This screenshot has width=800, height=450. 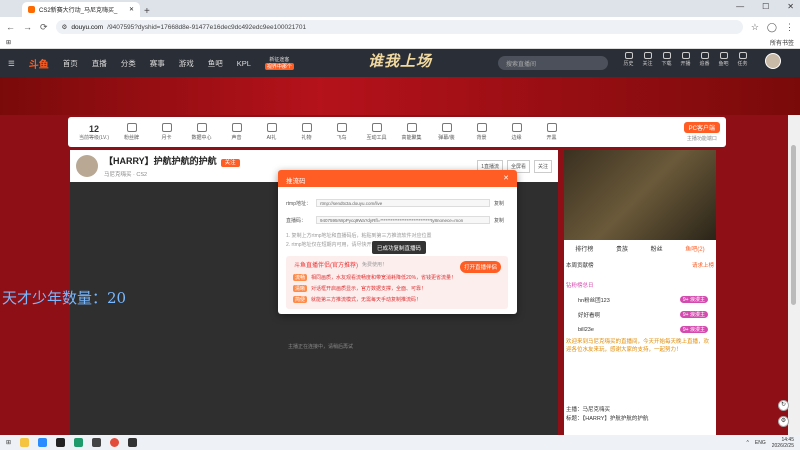 What do you see at coordinates (128, 63) in the screenshot?
I see `nav-category: 分类` at bounding box center [128, 63].